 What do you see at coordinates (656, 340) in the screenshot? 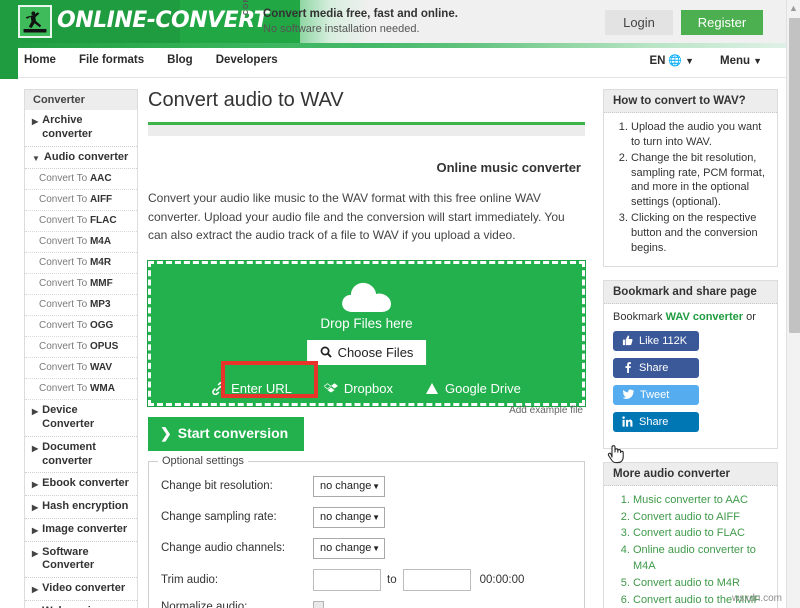
I see `facebook-like-button: Like 112K` at bounding box center [656, 340].